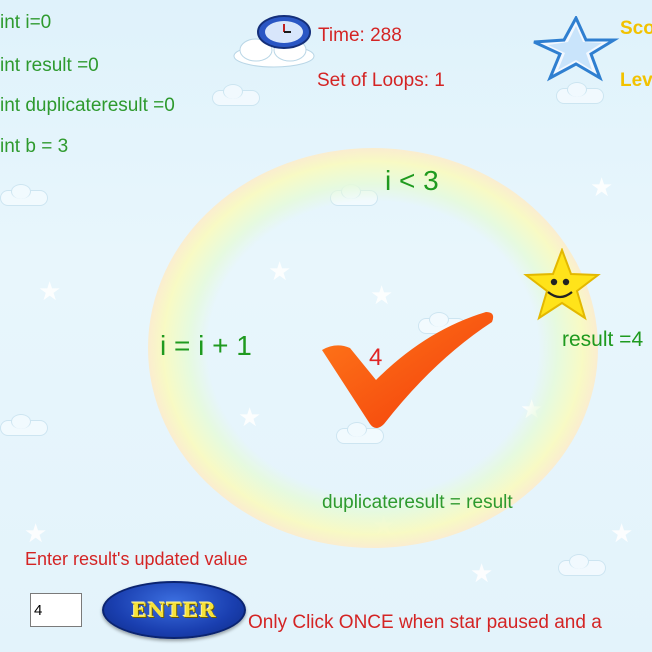 The width and height of the screenshot is (652, 652). Describe the element at coordinates (636, 28) in the screenshot. I see `score-label: Sco` at that location.